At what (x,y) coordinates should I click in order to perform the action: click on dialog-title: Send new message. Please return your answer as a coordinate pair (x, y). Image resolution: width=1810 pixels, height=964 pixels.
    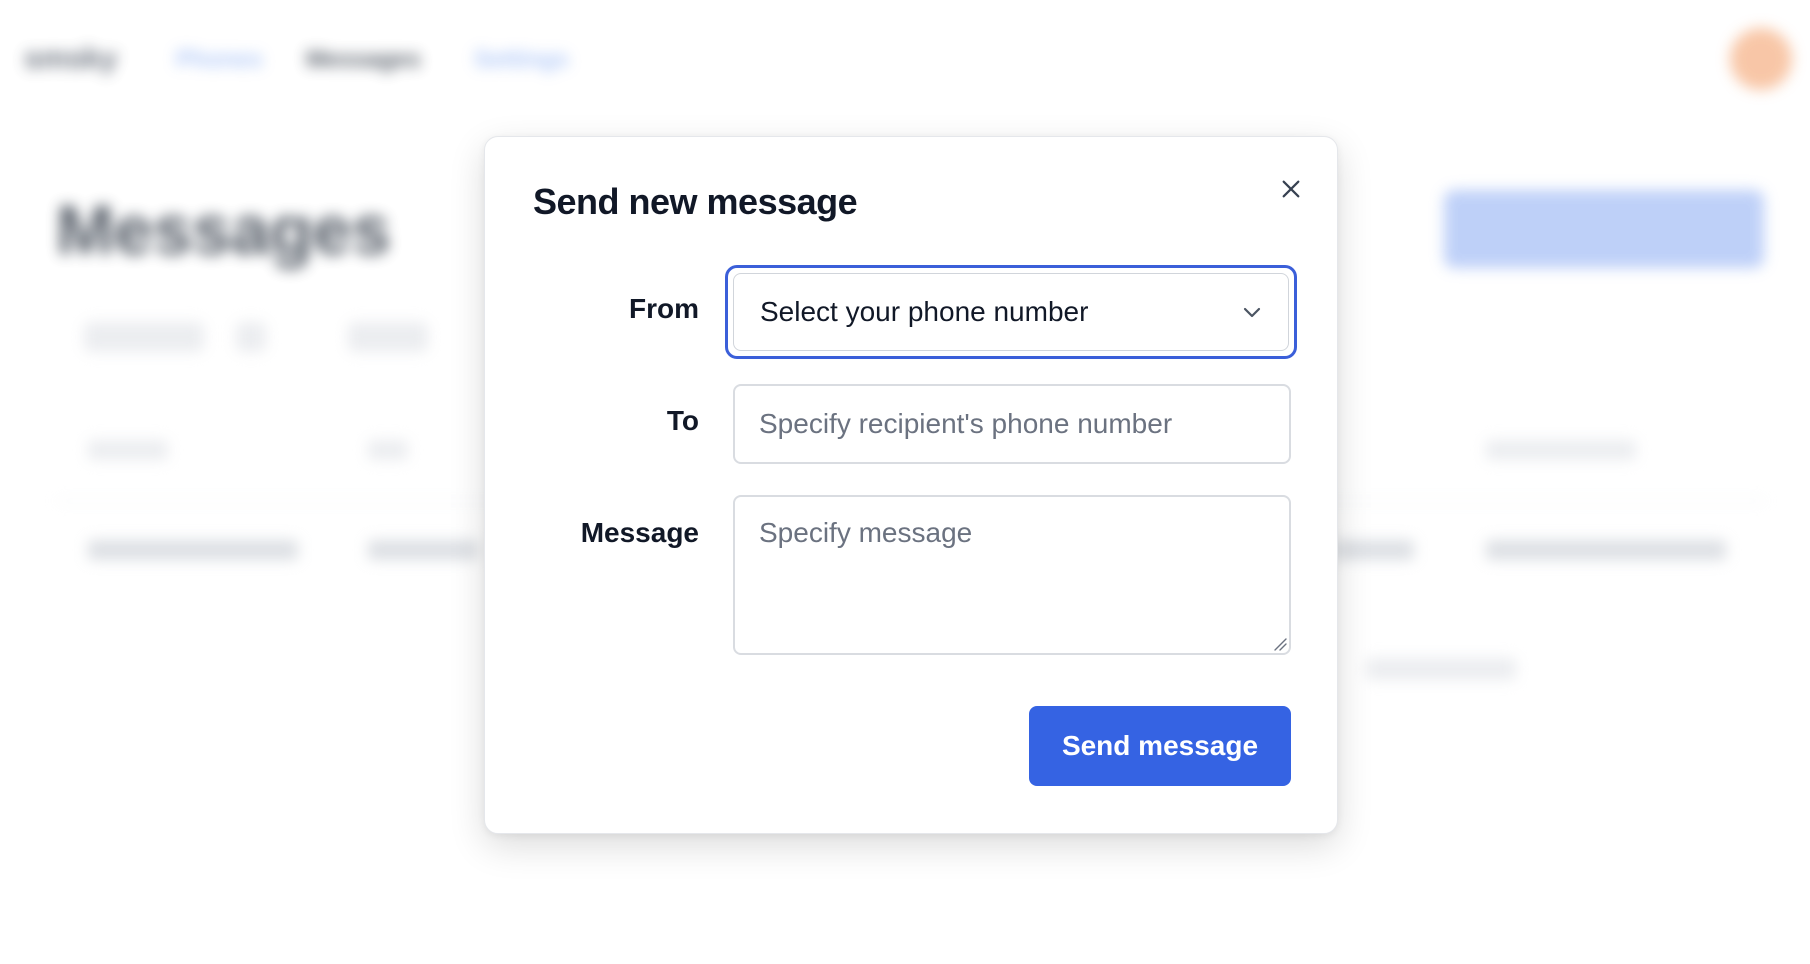
    Looking at the image, I should click on (695, 201).